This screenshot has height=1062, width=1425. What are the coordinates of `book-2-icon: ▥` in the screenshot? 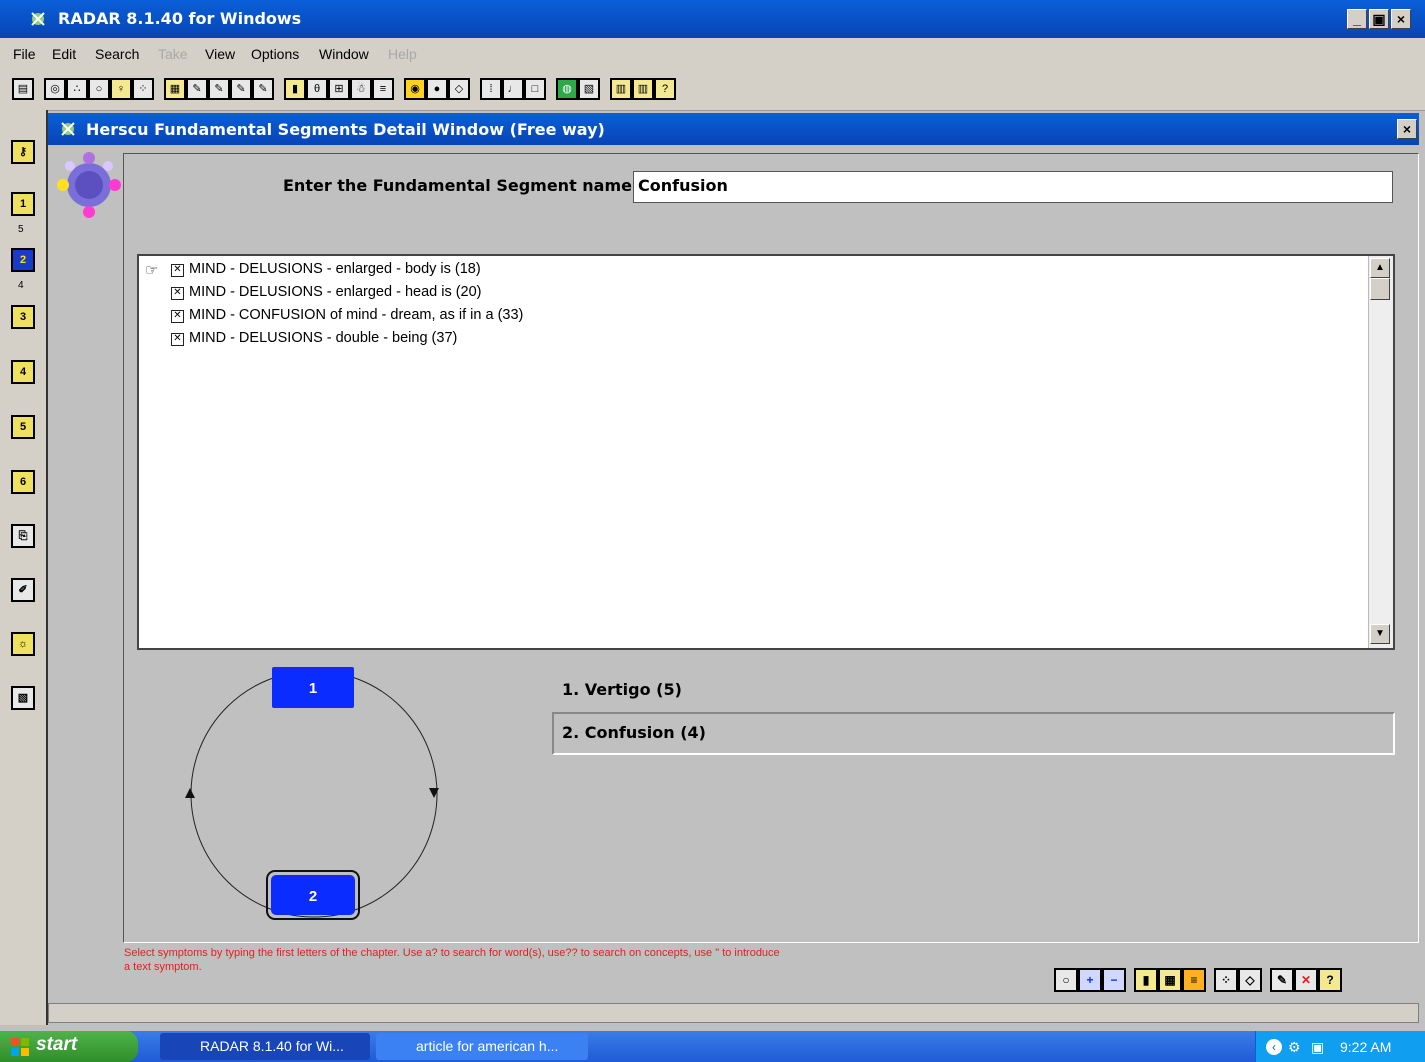 It's located at (643, 89).